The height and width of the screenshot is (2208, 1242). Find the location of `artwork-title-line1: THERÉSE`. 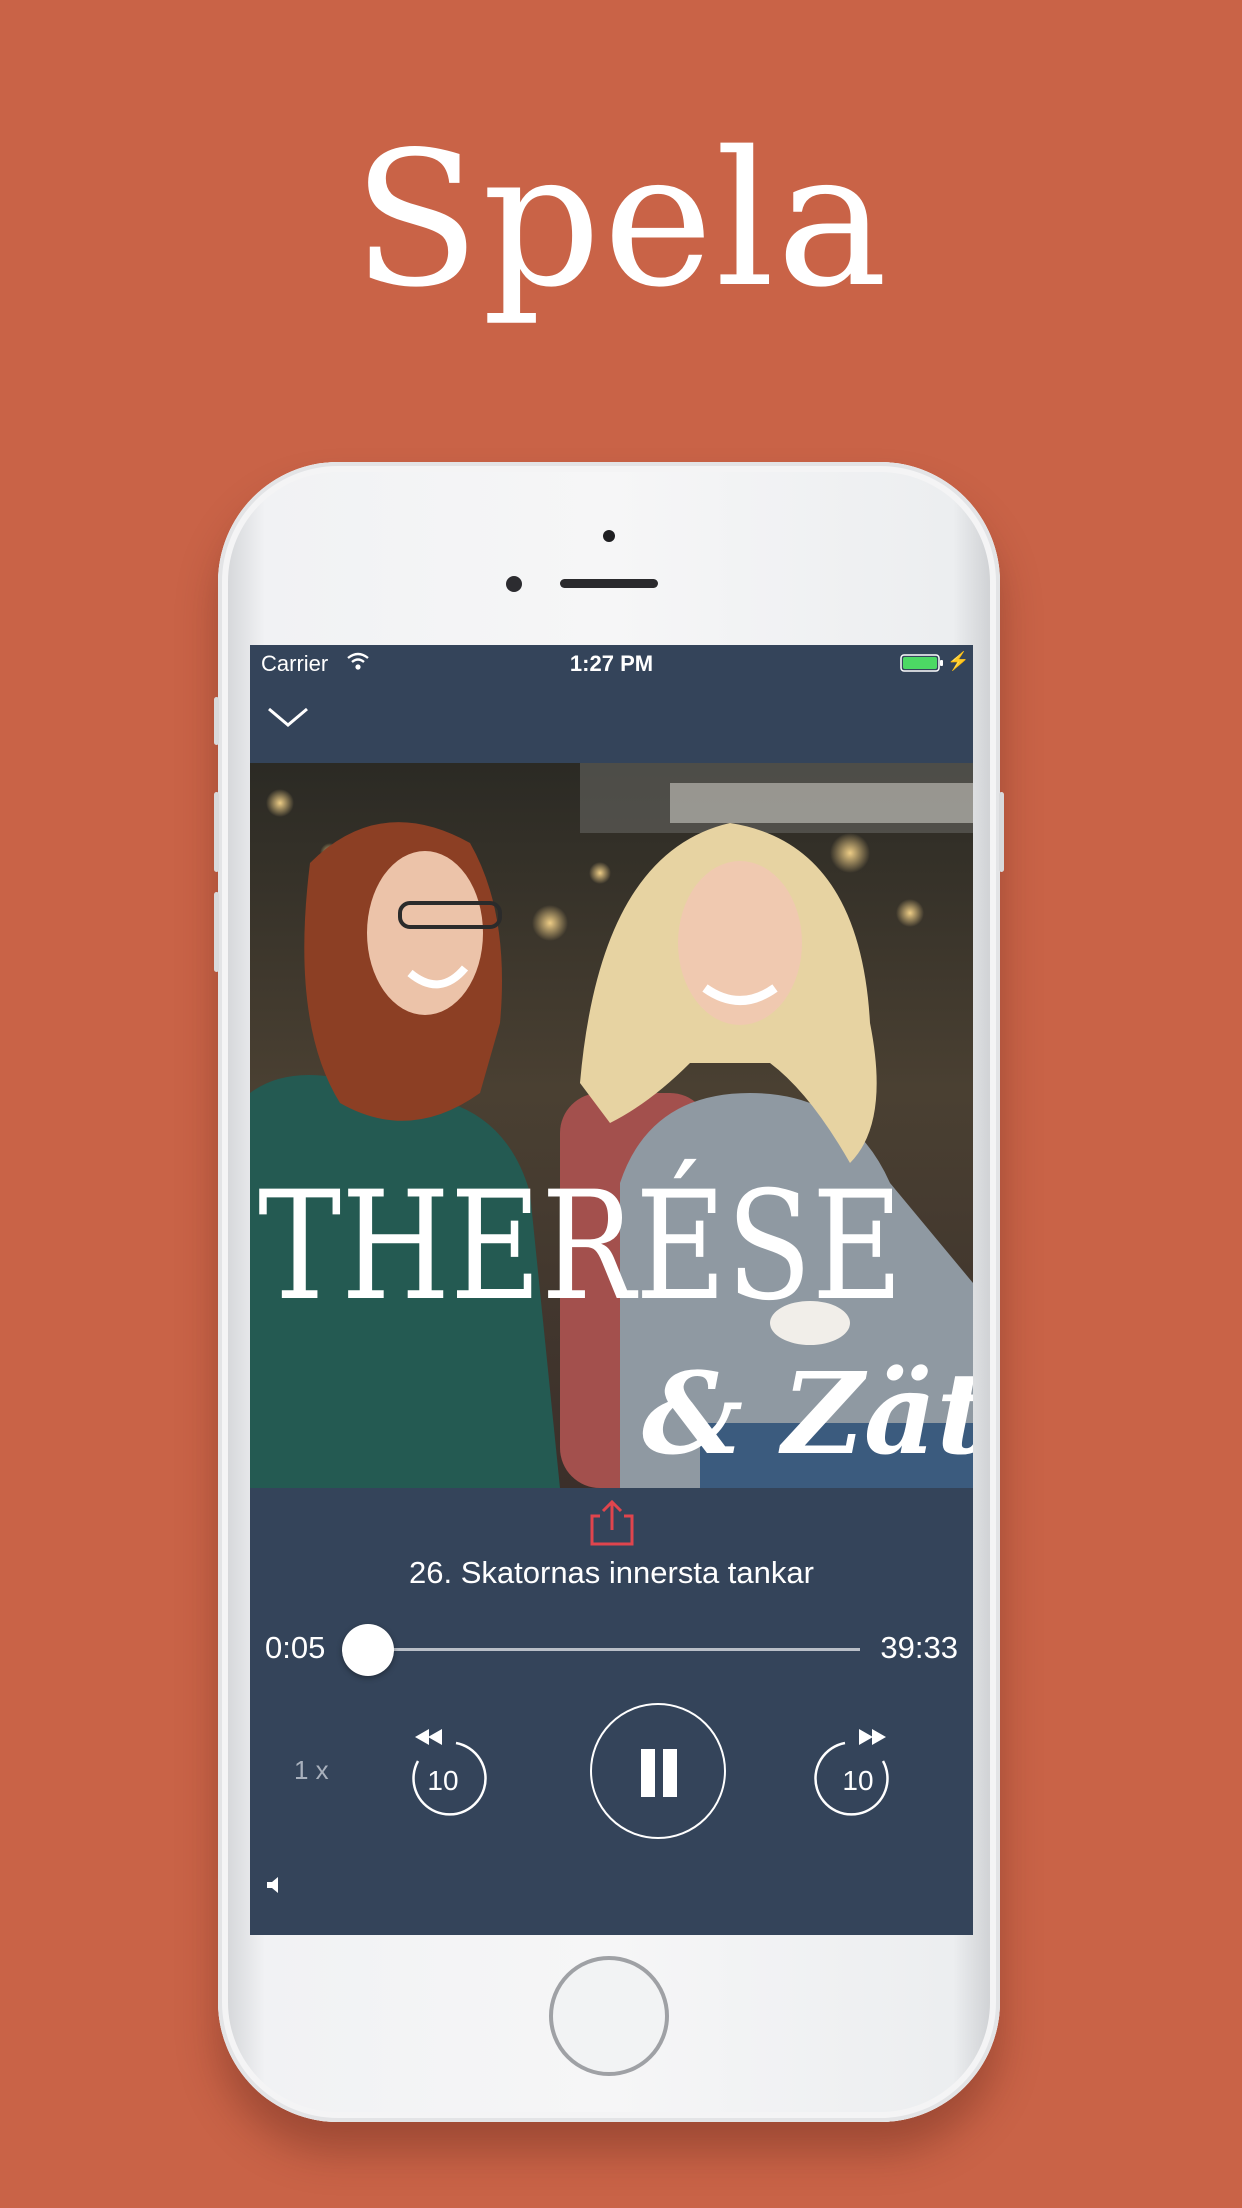

artwork-title-line1: THERÉSE is located at coordinates (580, 1246).